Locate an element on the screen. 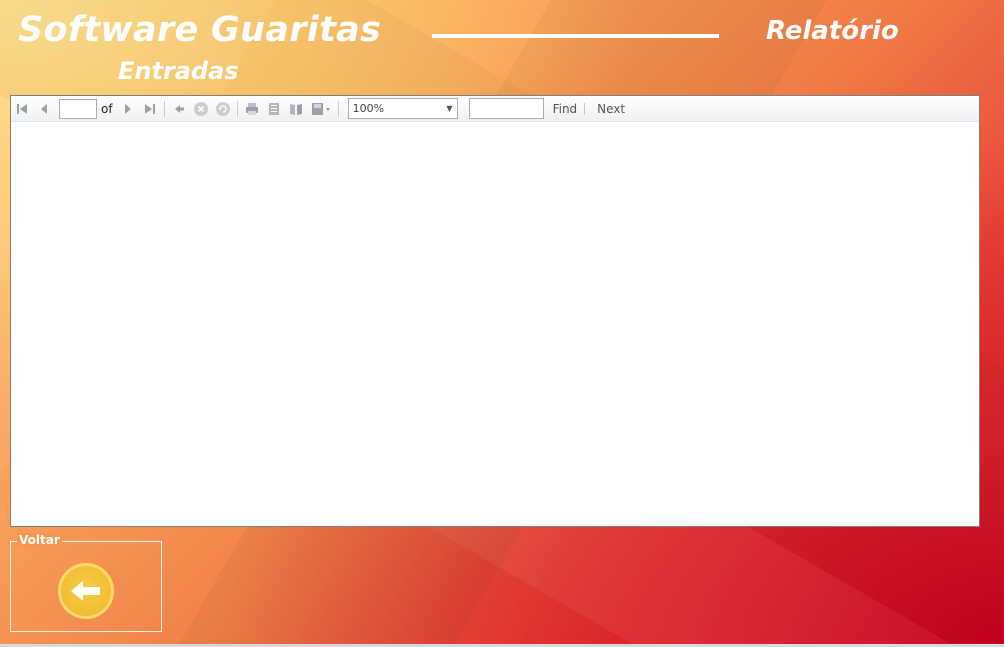 The image size is (1004, 647). find-button: Find is located at coordinates (565, 109).